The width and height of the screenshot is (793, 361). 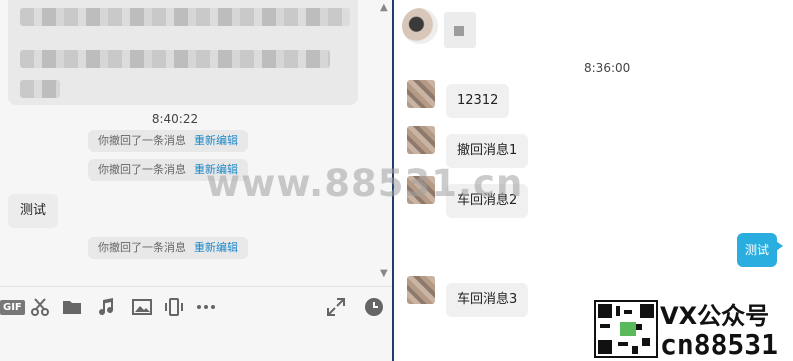 I want to click on qr-code-icon, so click(x=626, y=329).